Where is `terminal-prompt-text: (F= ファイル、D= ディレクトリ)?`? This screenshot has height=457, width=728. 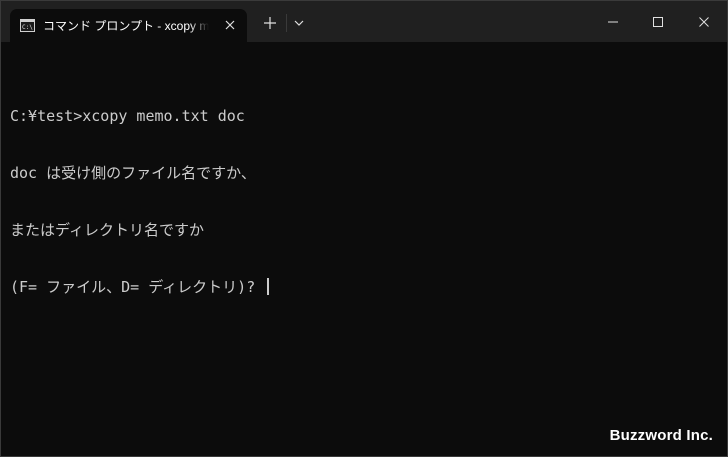 terminal-prompt-text: (F= ファイル、D= ディレクトリ)? is located at coordinates (137, 287).